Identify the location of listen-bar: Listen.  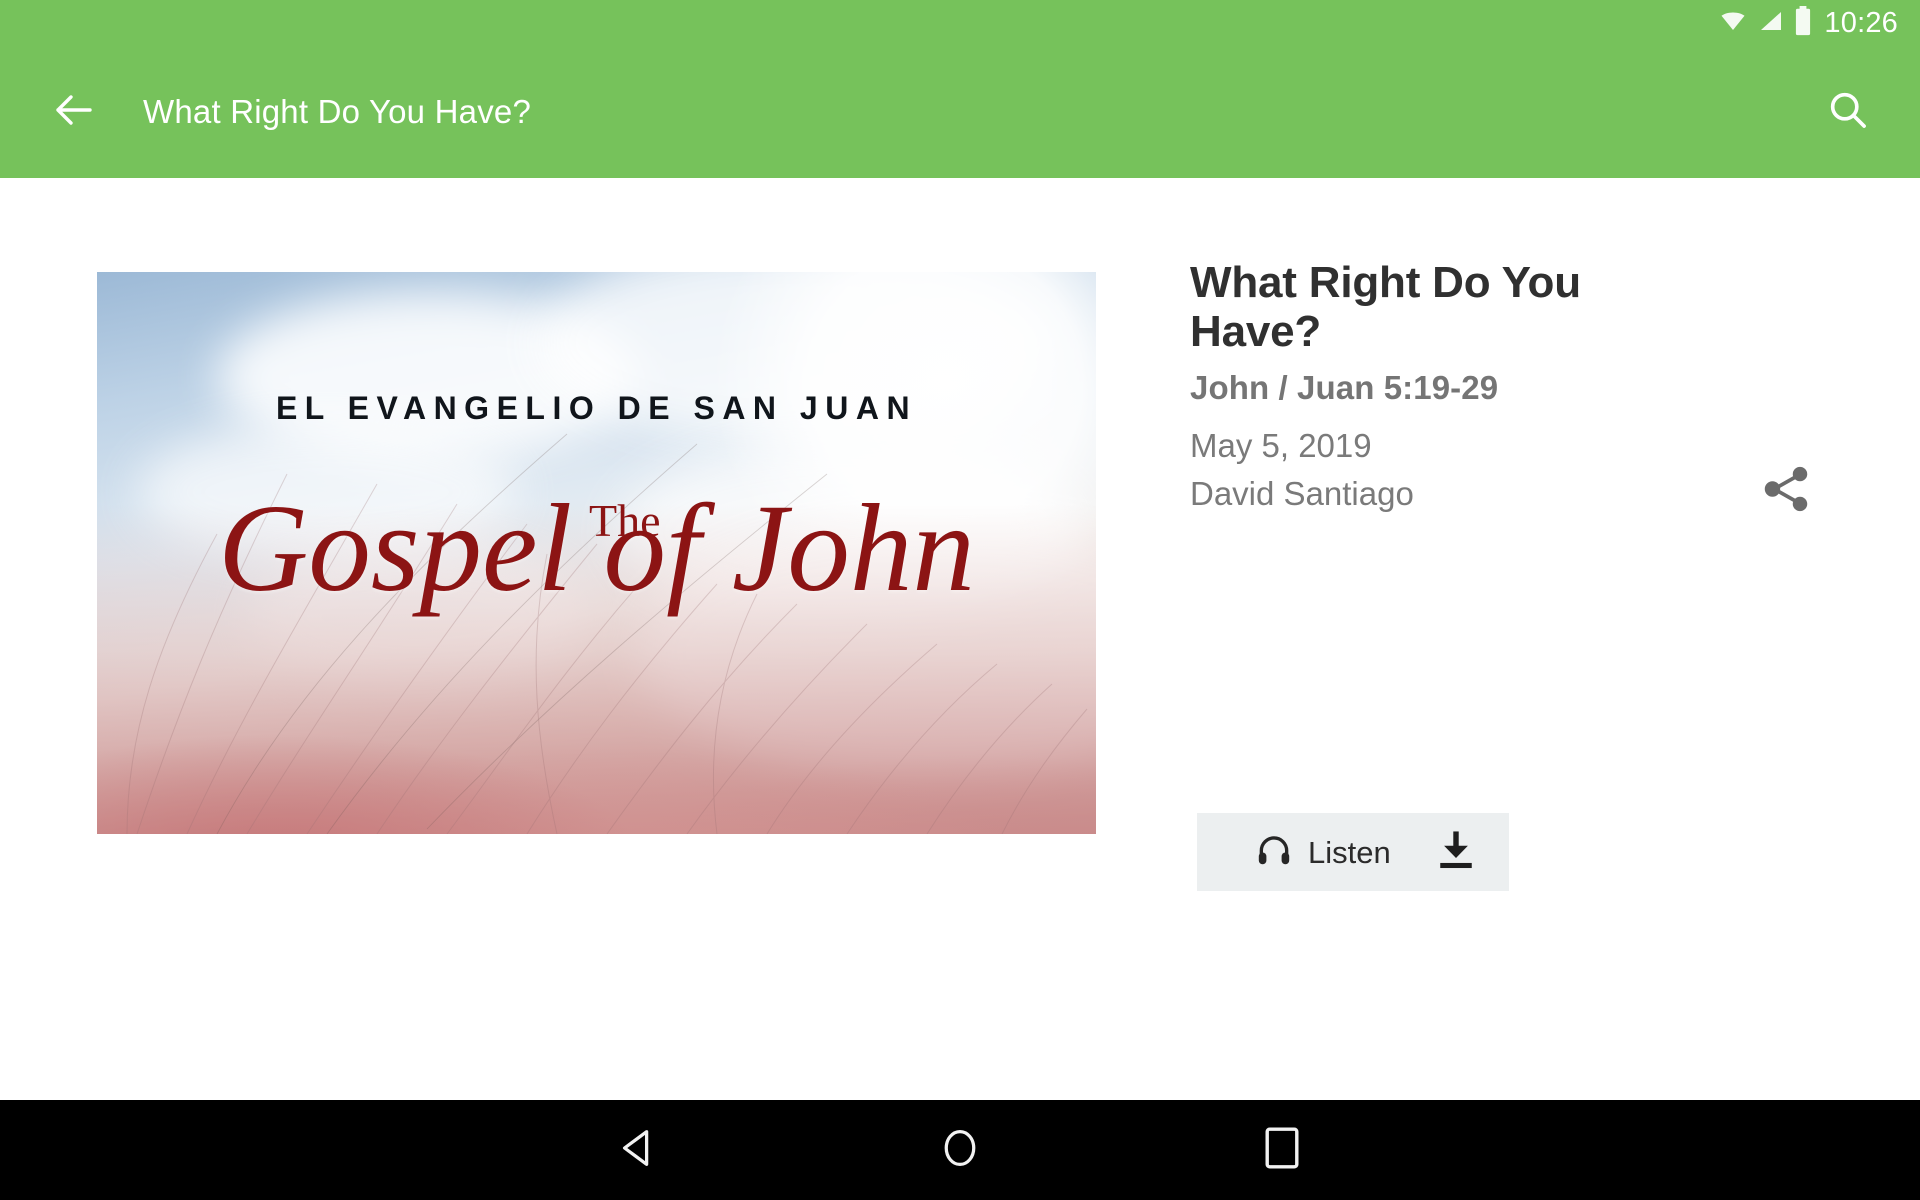
(1353, 852).